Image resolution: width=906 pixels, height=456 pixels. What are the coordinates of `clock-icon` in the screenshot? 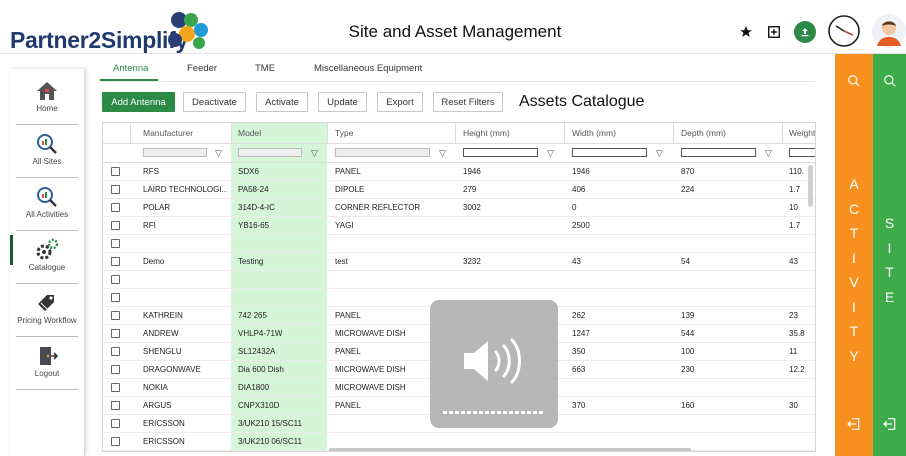 It's located at (844, 31).